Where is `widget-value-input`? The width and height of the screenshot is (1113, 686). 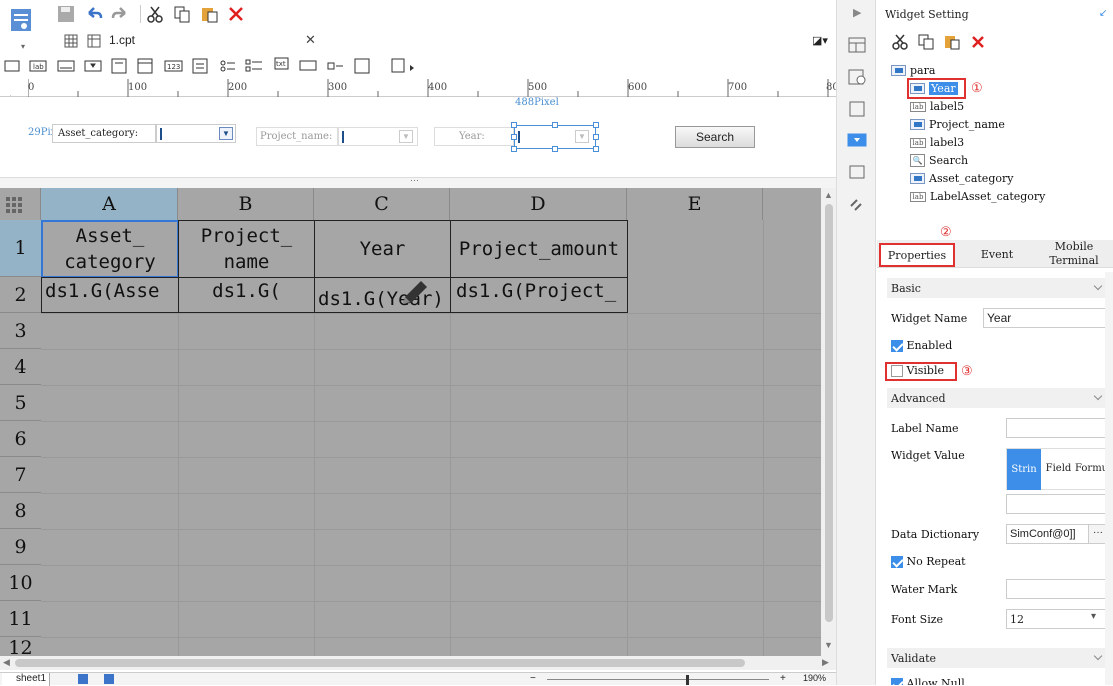 widget-value-input is located at coordinates (1057, 504).